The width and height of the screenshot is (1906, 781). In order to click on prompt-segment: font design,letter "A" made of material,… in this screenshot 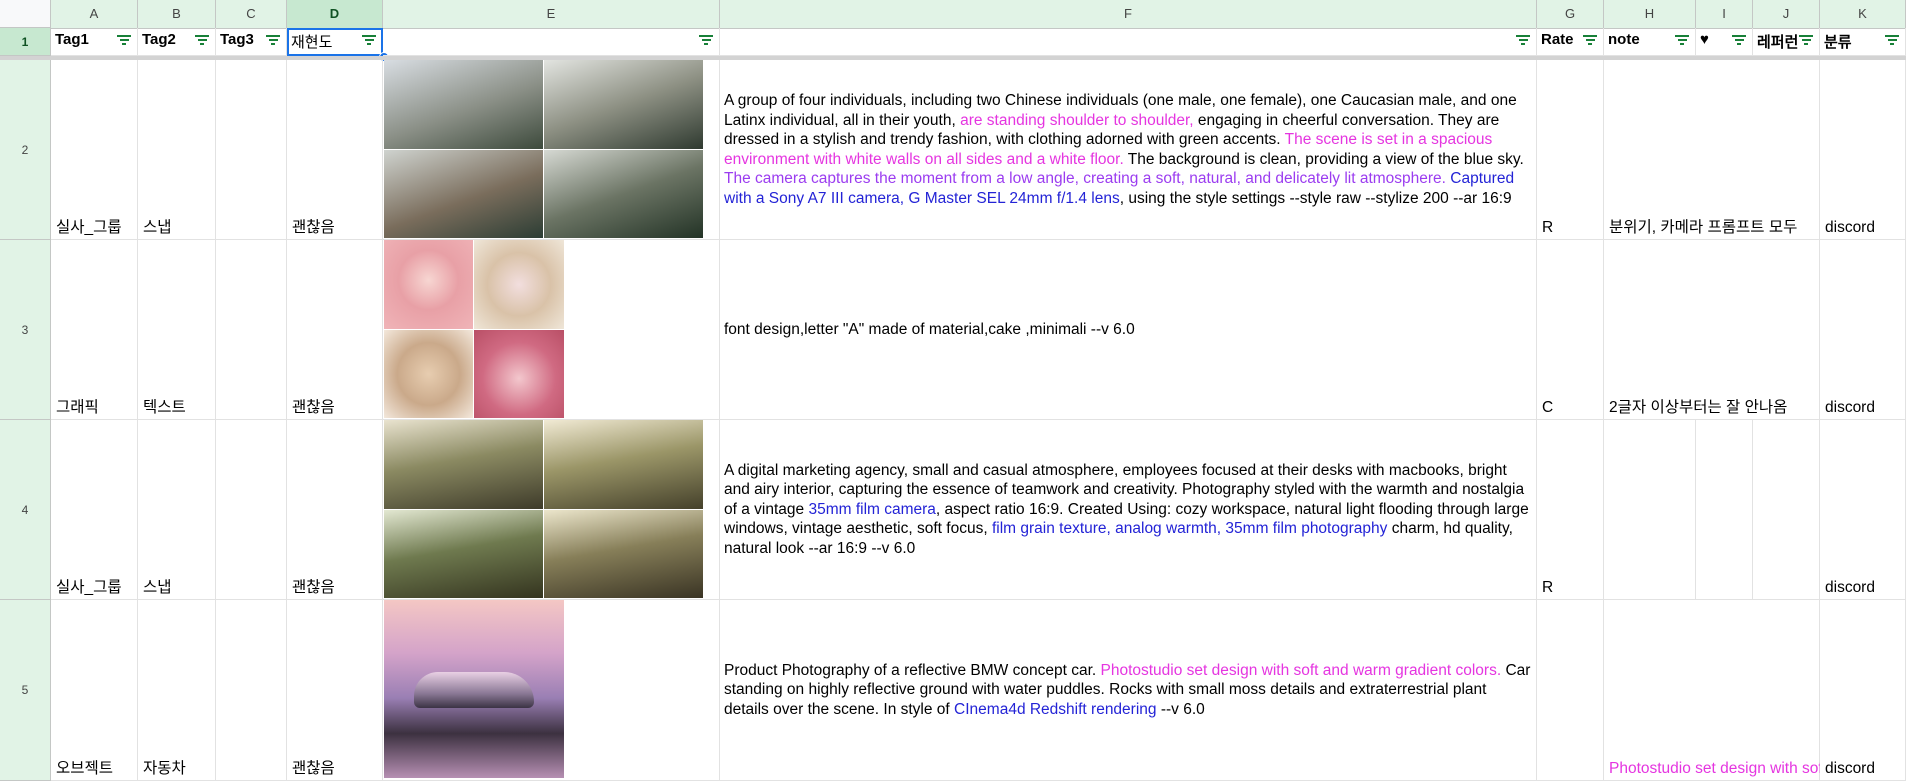, I will do `click(929, 329)`.